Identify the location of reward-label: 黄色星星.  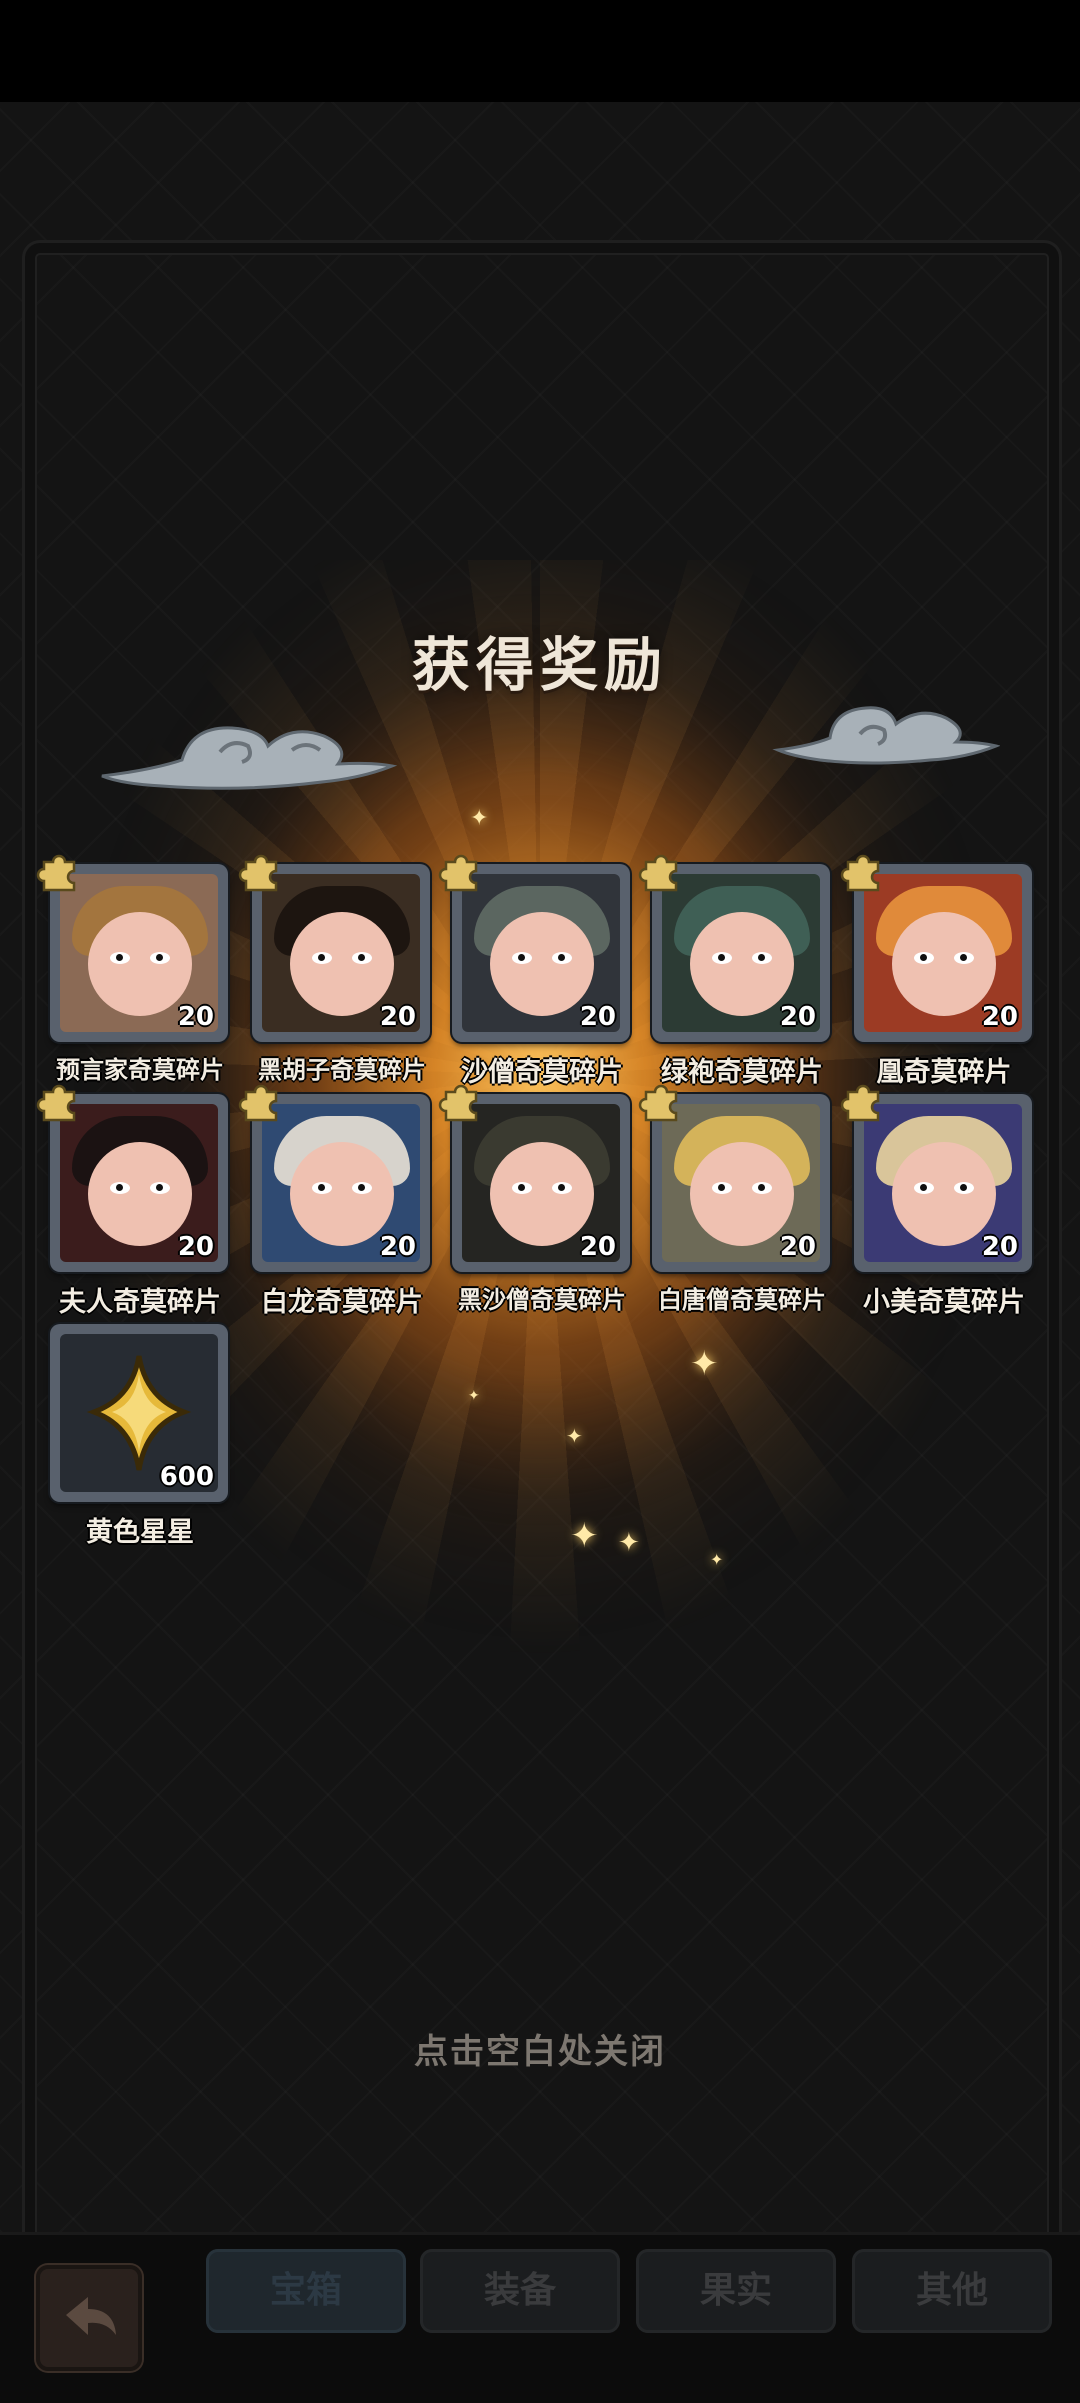
(140, 1532).